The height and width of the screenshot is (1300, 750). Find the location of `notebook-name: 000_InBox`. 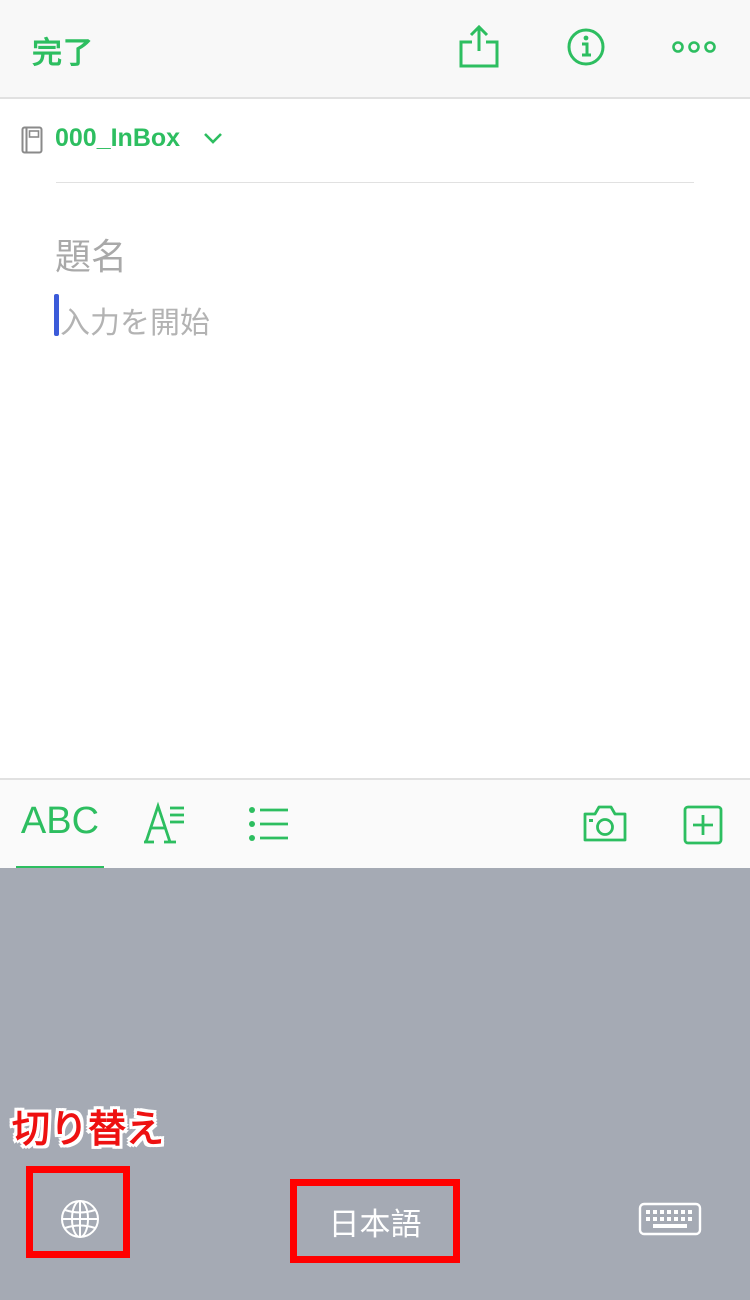

notebook-name: 000_InBox is located at coordinates (118, 138).